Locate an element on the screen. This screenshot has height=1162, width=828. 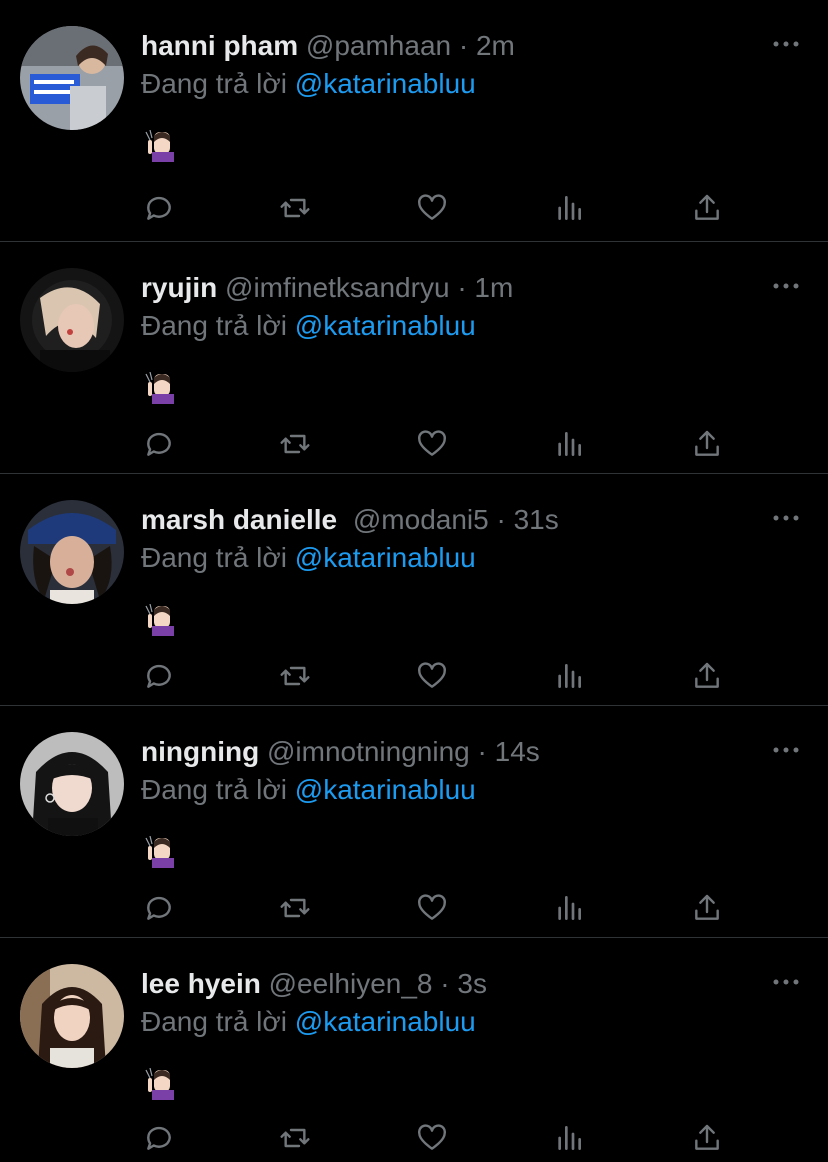
author-handle: @eelhiyen_8 is located at coordinates (351, 983).